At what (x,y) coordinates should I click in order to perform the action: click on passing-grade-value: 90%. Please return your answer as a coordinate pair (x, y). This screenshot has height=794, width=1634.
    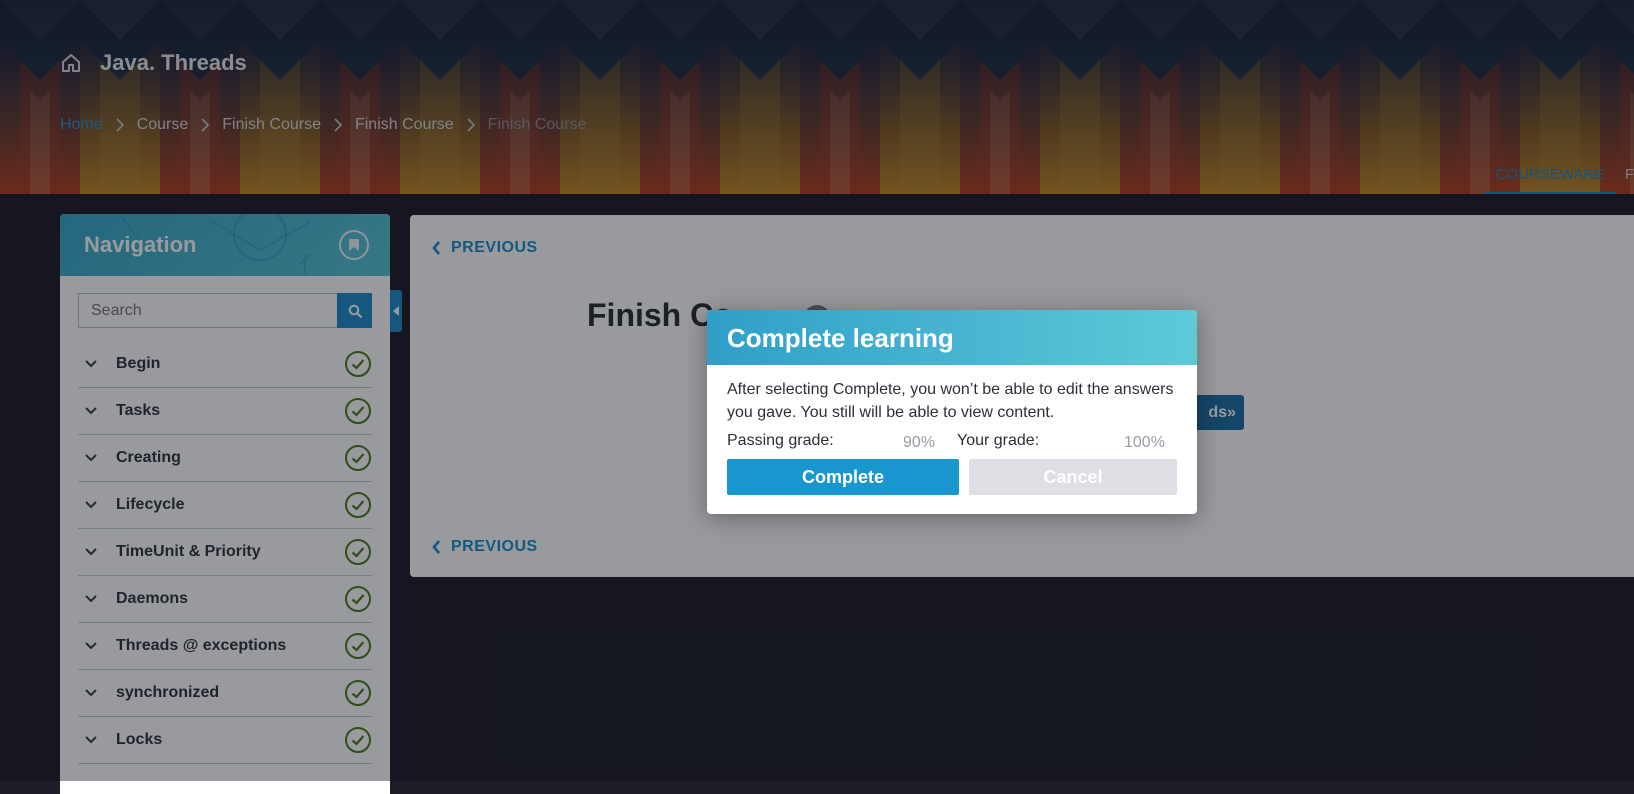
    Looking at the image, I should click on (919, 442).